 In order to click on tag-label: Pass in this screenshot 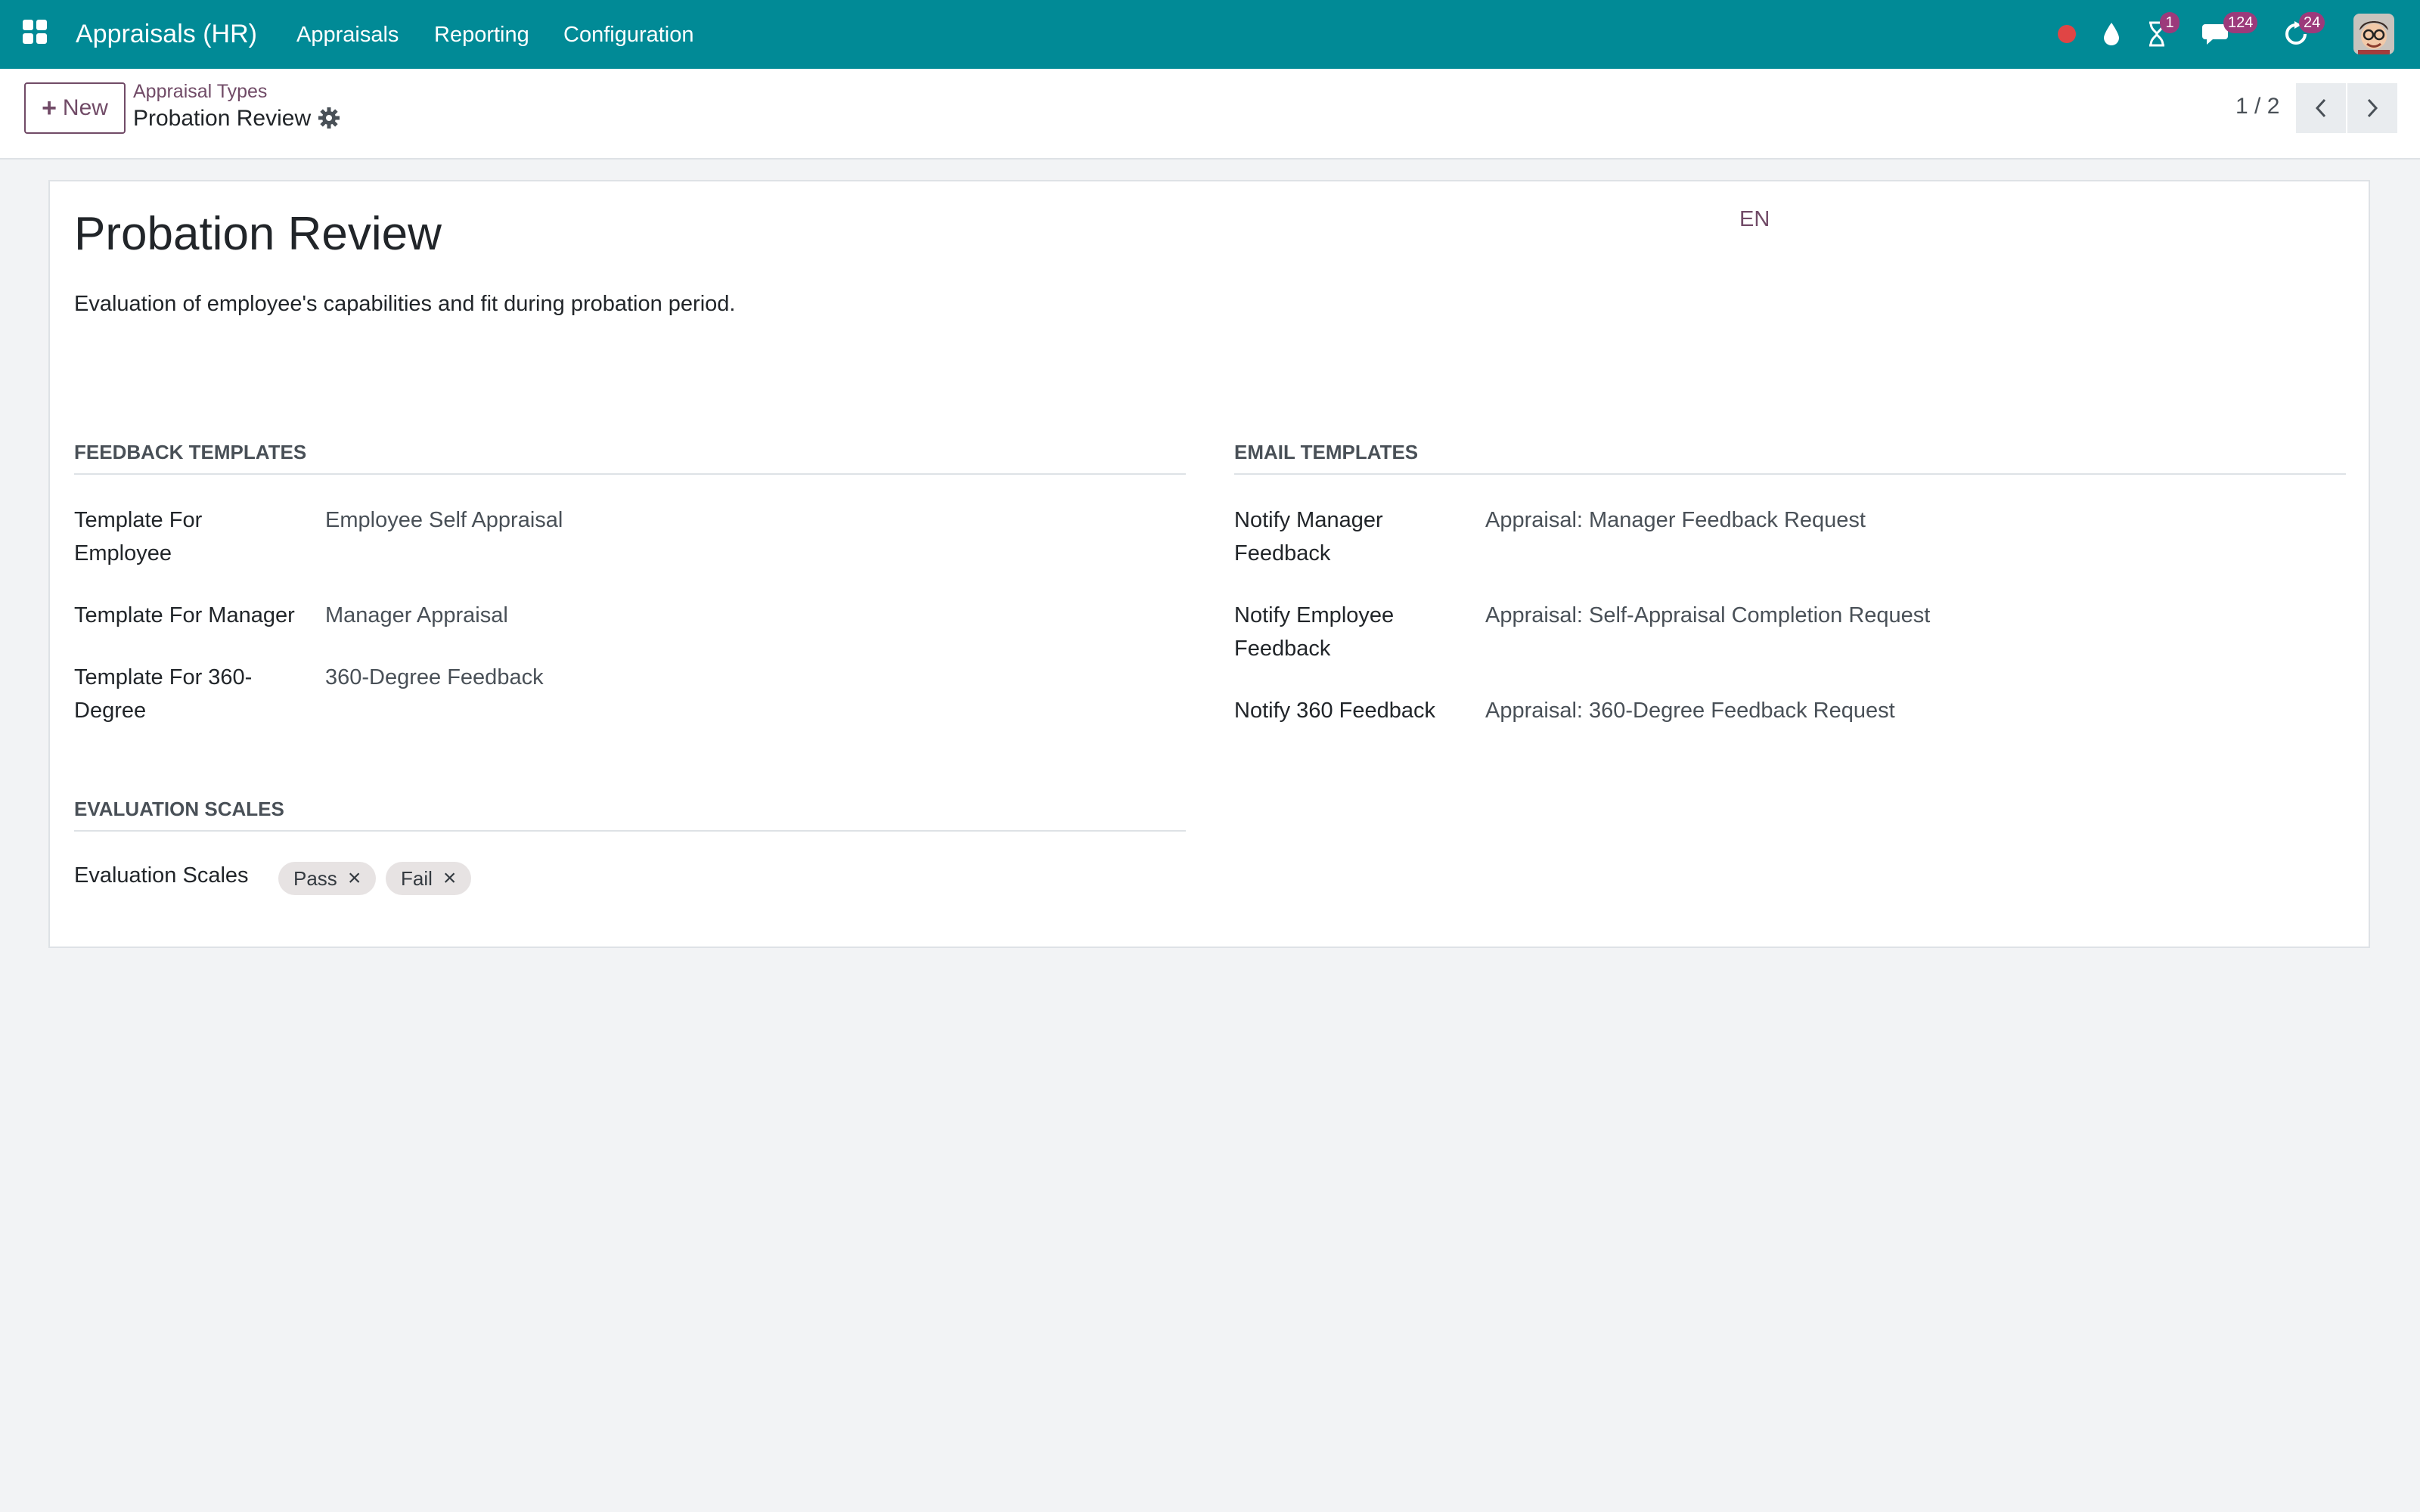, I will do `click(315, 878)`.